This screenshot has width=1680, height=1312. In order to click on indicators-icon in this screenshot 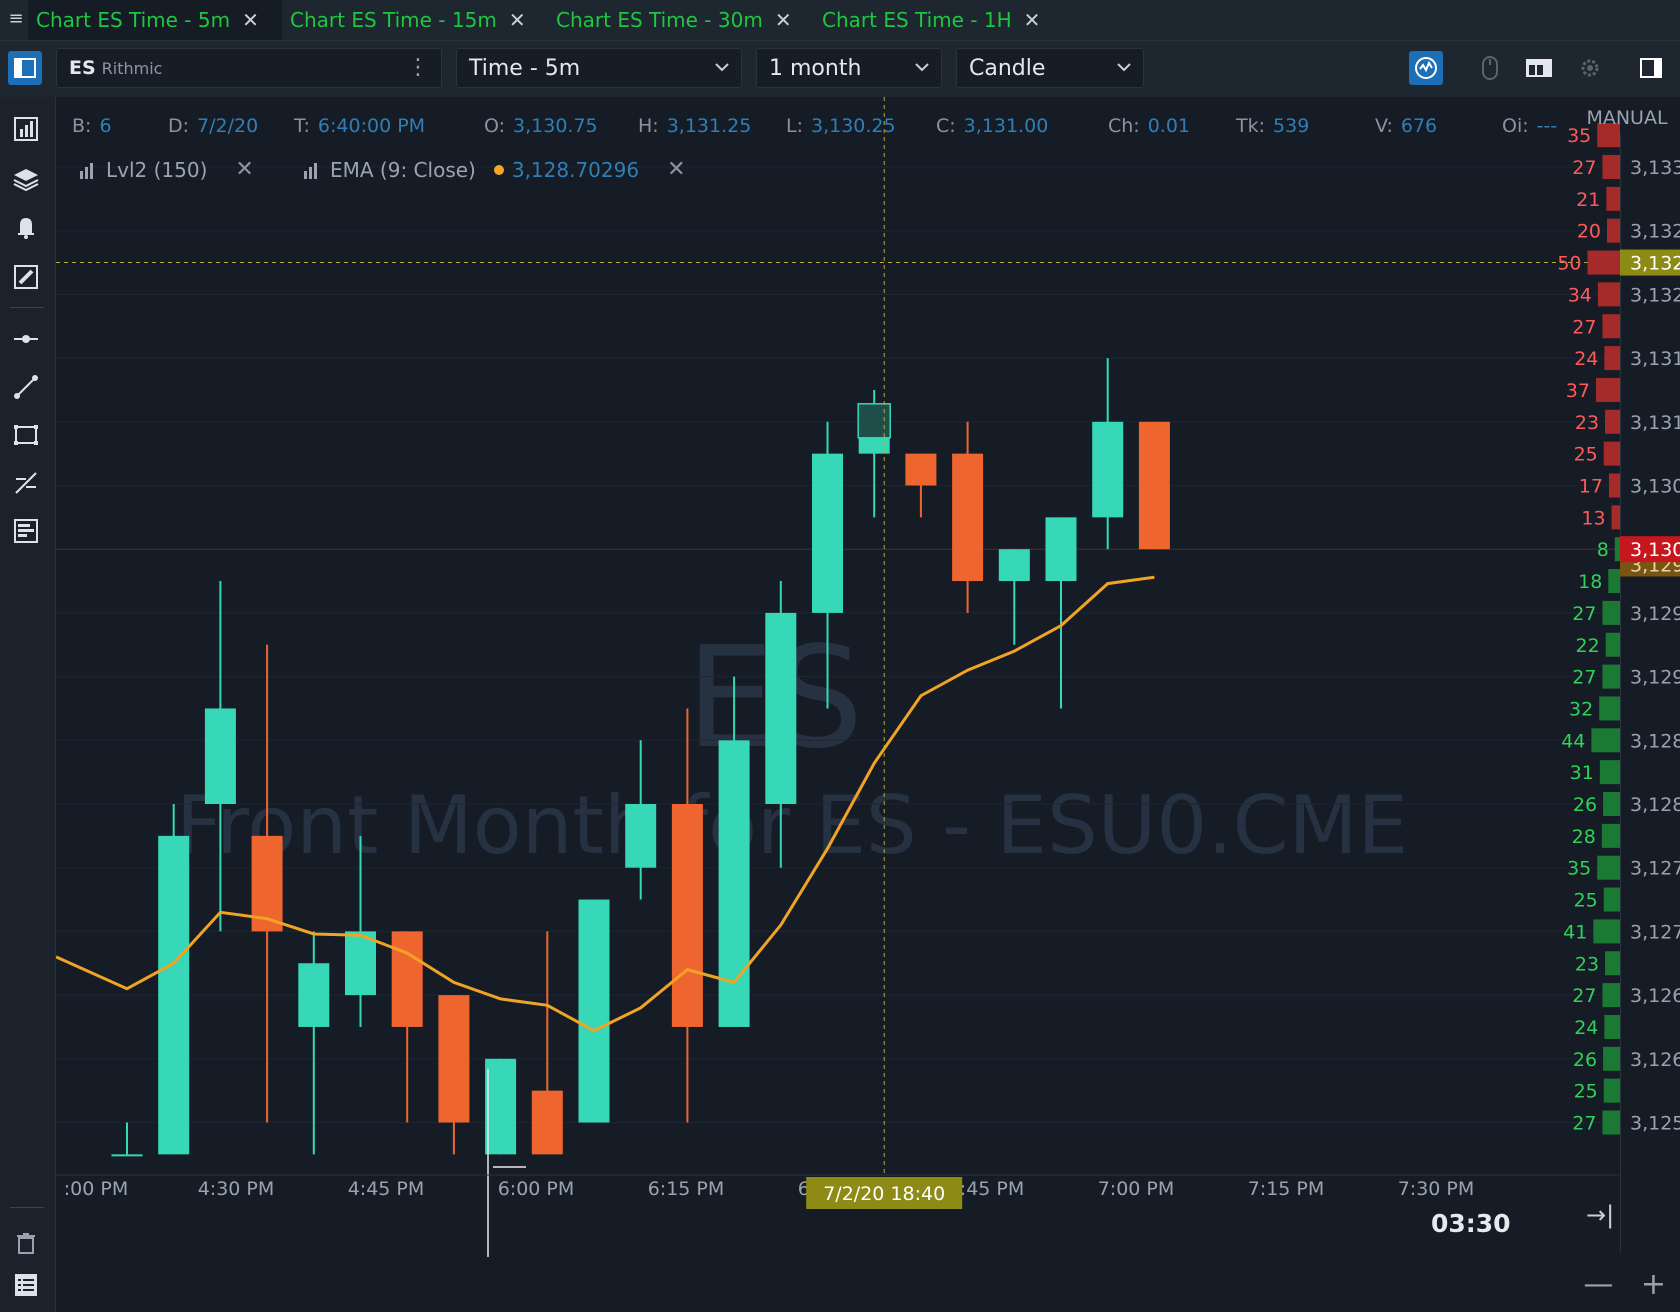, I will do `click(26, 129)`.